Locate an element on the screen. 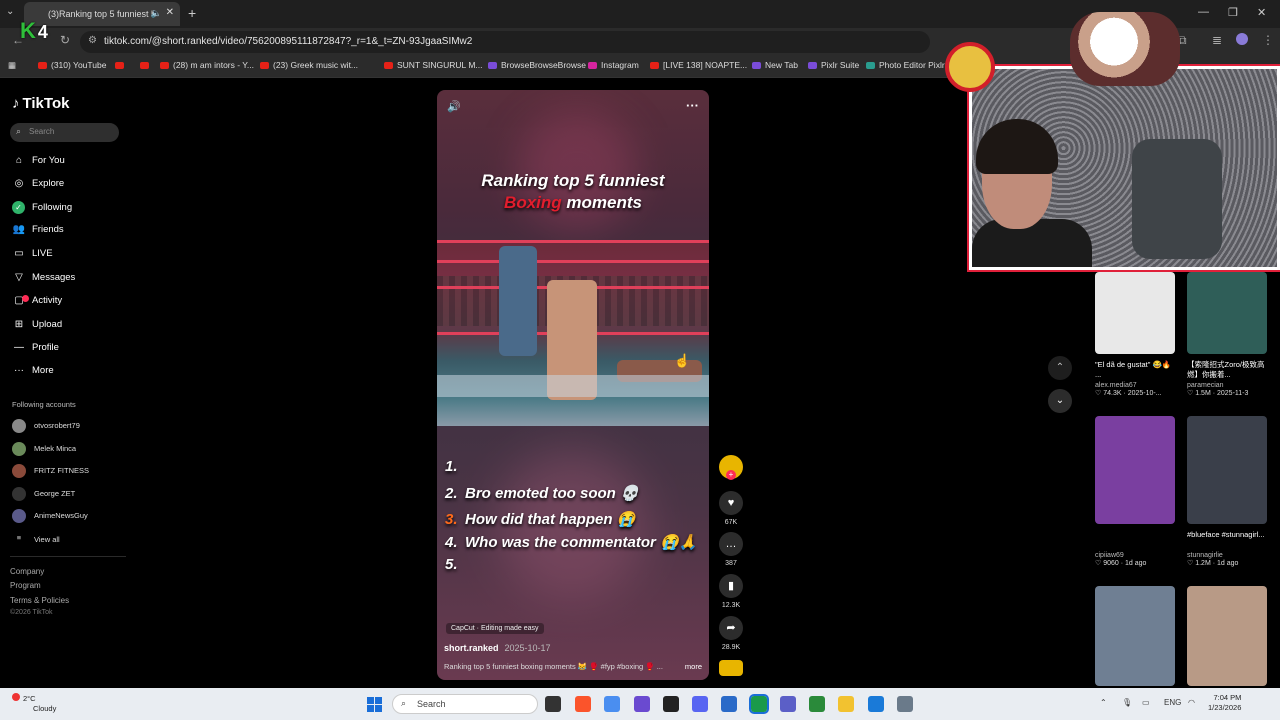 The height and width of the screenshot is (720, 1280). save-count: 12.3K is located at coordinates (731, 605).